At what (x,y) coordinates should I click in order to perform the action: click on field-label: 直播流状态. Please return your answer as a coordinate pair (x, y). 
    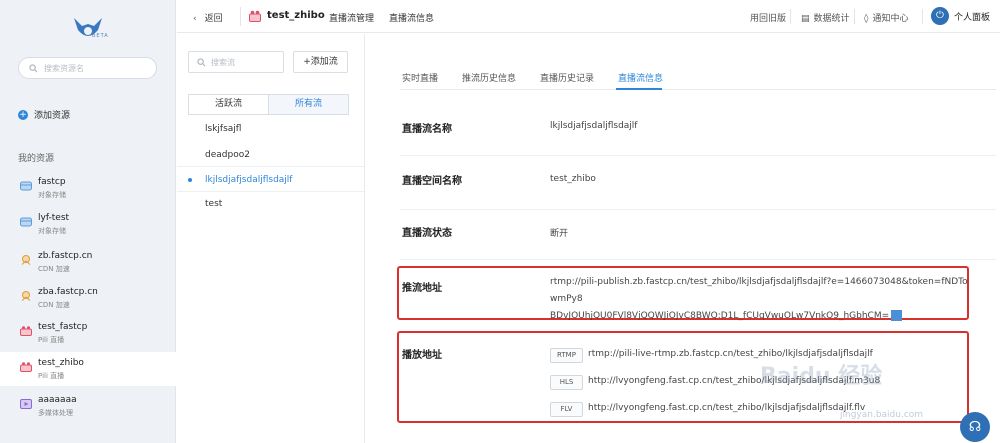
    Looking at the image, I should click on (427, 233).